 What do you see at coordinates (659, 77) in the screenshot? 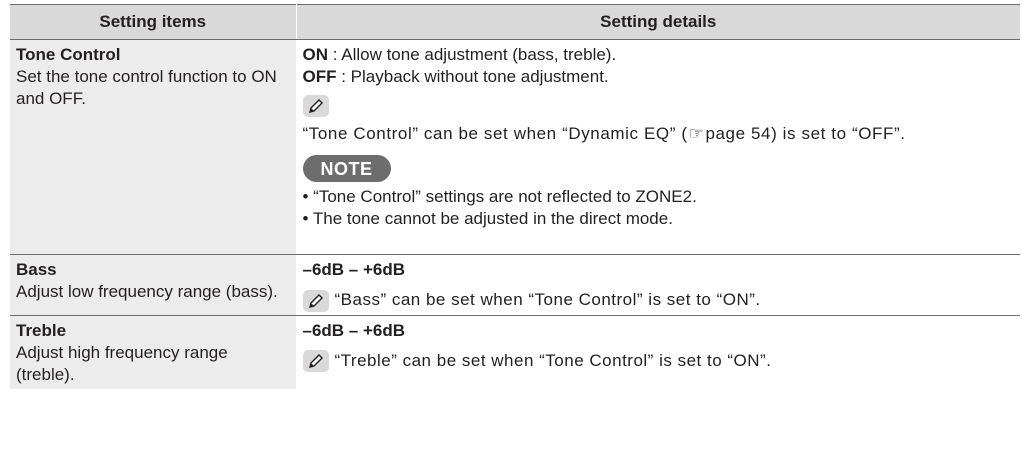
I see `tone-control-off-line: OFF : Playback without tone adjustment.` at bounding box center [659, 77].